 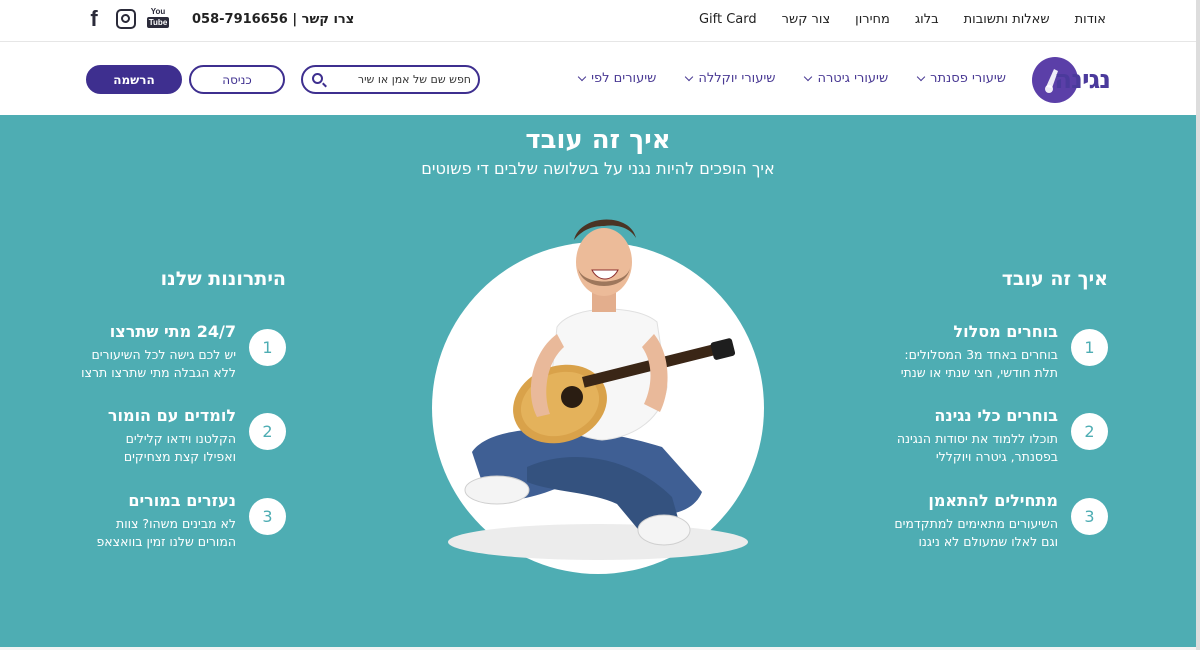 What do you see at coordinates (927, 19) in the screenshot?
I see `top-nav-blog: בלוג` at bounding box center [927, 19].